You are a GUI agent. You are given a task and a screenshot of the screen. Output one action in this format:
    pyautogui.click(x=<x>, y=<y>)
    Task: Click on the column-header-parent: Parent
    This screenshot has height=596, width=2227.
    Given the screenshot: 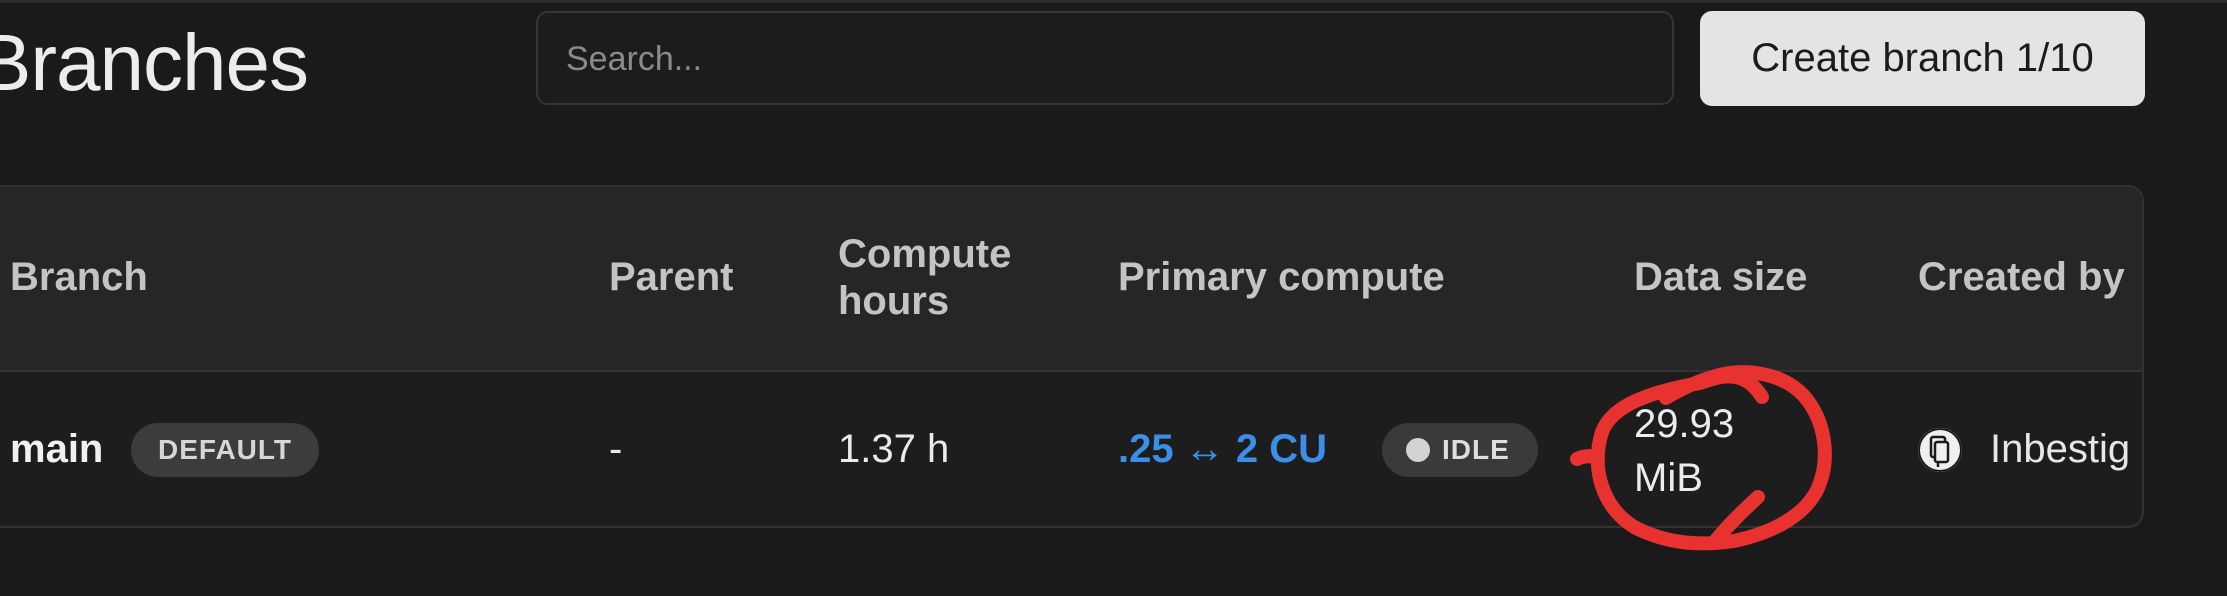 What is the action you would take?
    pyautogui.click(x=671, y=277)
    